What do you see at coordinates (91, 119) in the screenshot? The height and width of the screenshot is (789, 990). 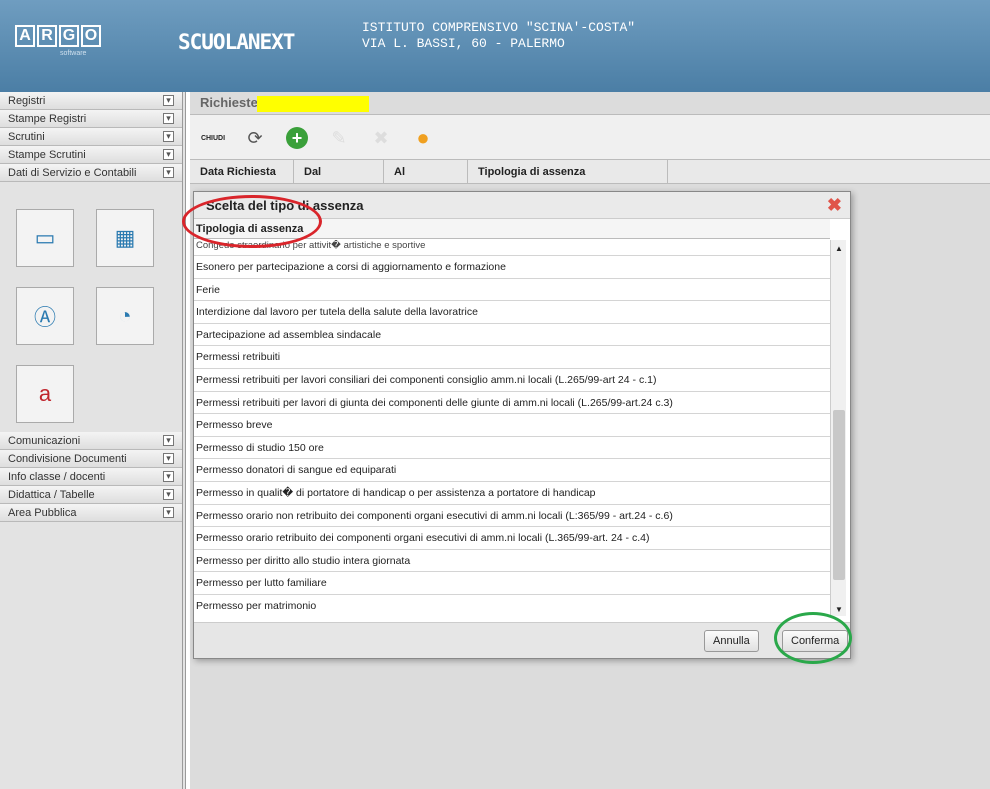 I see `sidebar-item: Stampe Registri ▾` at bounding box center [91, 119].